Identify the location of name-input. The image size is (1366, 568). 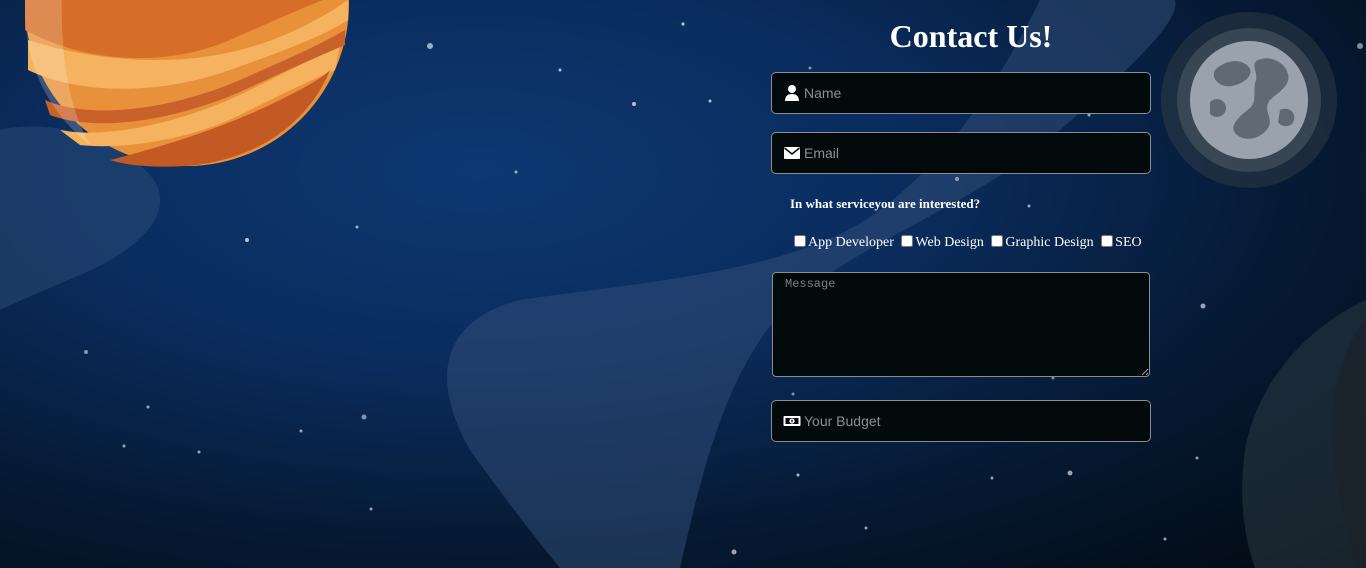
(974, 93).